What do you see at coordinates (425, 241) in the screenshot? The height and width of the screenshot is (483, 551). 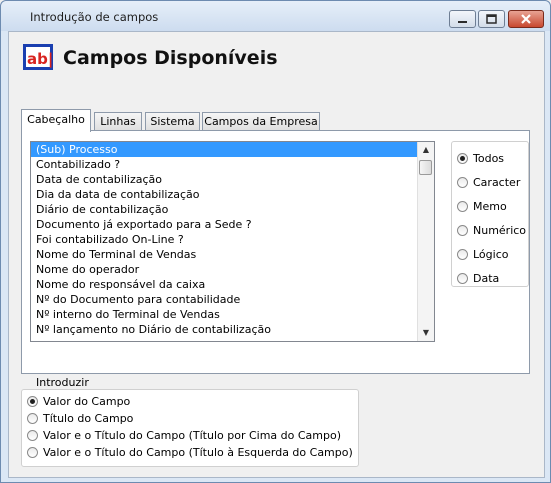 I see `vertical-scrollbar: ▲ ▼` at bounding box center [425, 241].